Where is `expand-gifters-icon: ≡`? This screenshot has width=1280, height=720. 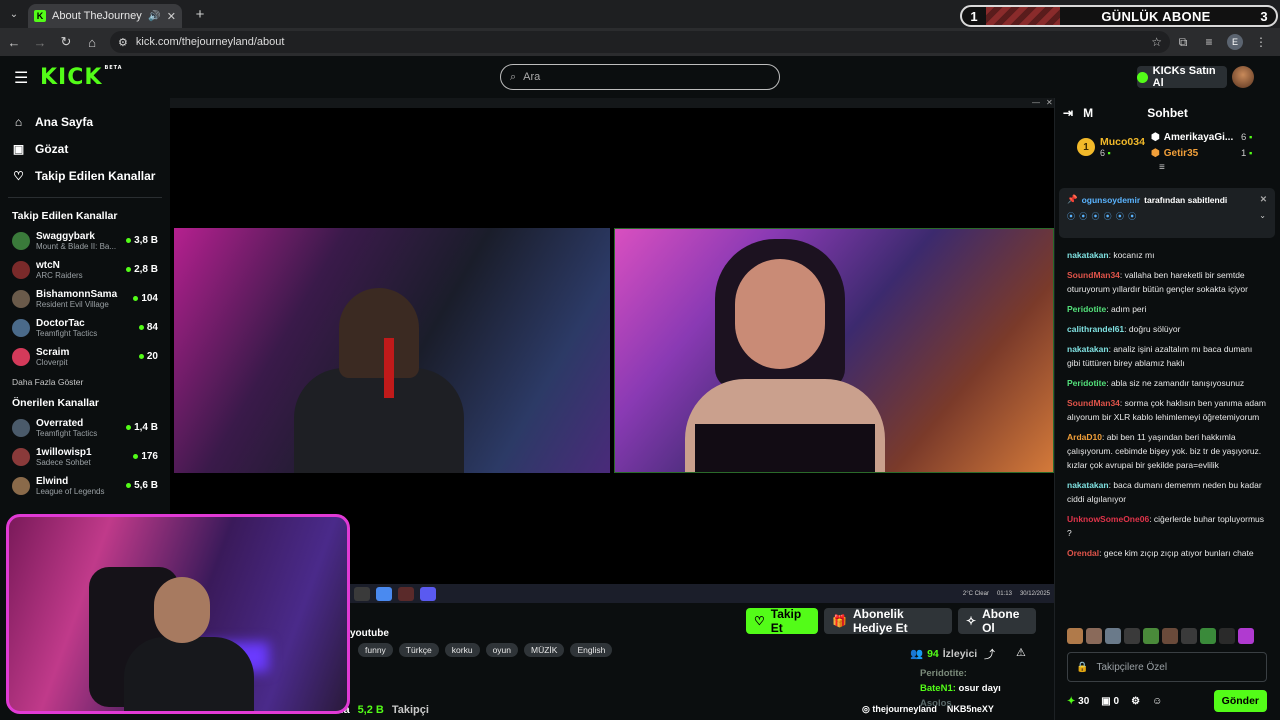
expand-gifters-icon: ≡ is located at coordinates (1162, 167).